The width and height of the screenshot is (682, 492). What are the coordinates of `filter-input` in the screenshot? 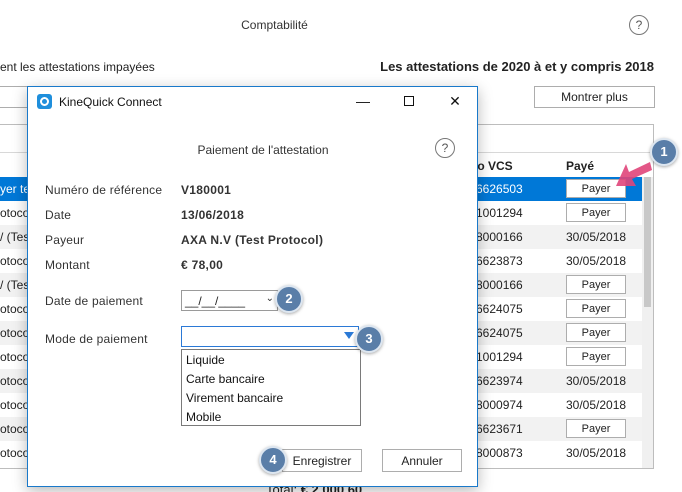 It's located at (15, 97).